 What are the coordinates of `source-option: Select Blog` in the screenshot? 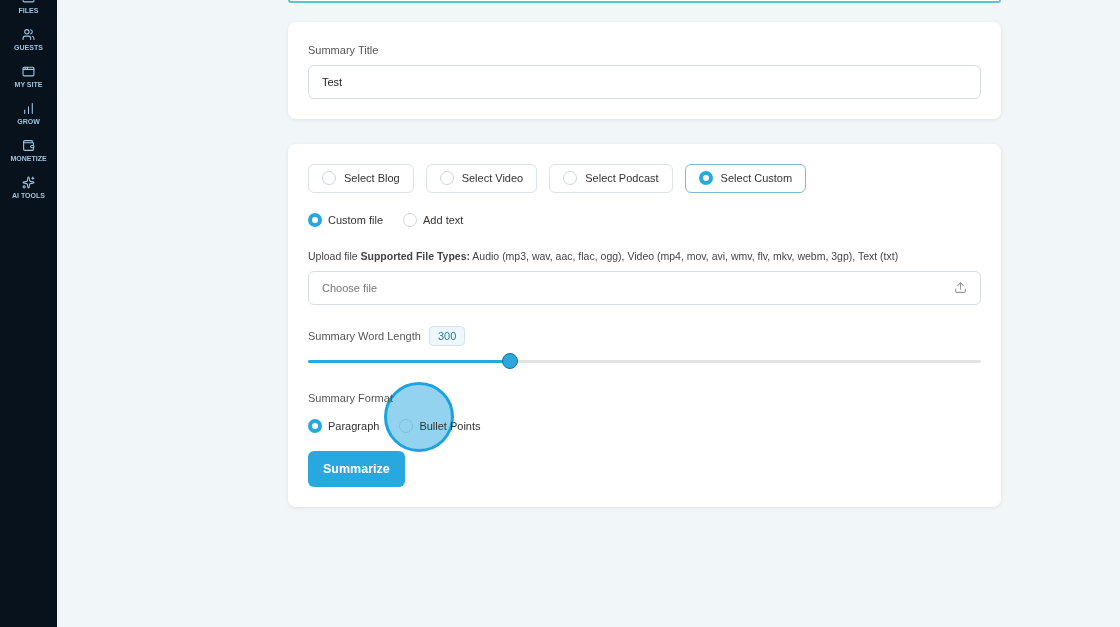 It's located at (361, 178).